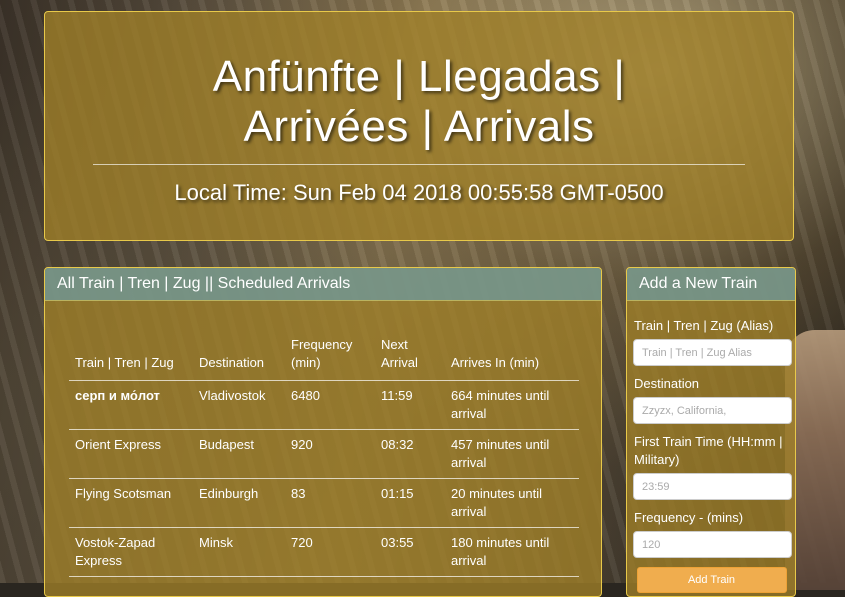 This screenshot has height=597, width=845. Describe the element at coordinates (704, 325) in the screenshot. I see `train-name-label: Train | Tren | Zug (Alias)` at that location.